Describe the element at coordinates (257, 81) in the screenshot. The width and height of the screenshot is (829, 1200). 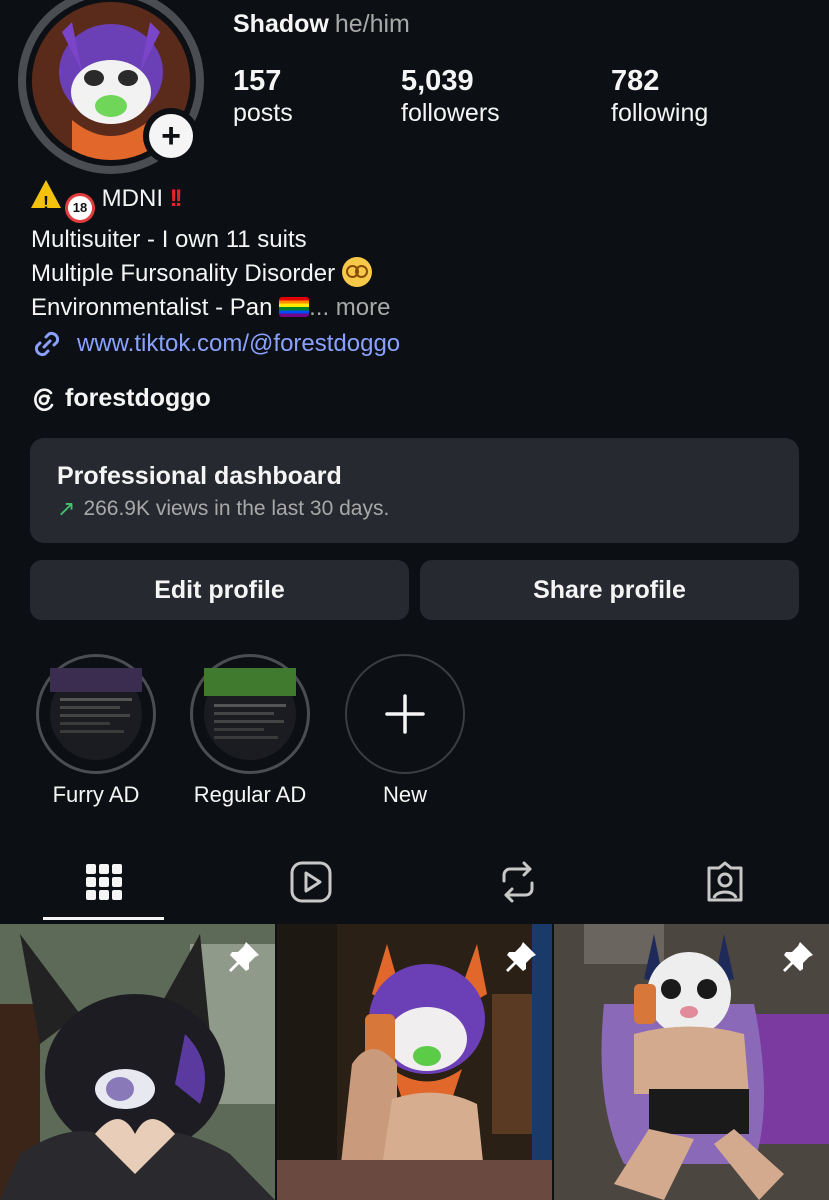
I see `posts-count: 157` at that location.